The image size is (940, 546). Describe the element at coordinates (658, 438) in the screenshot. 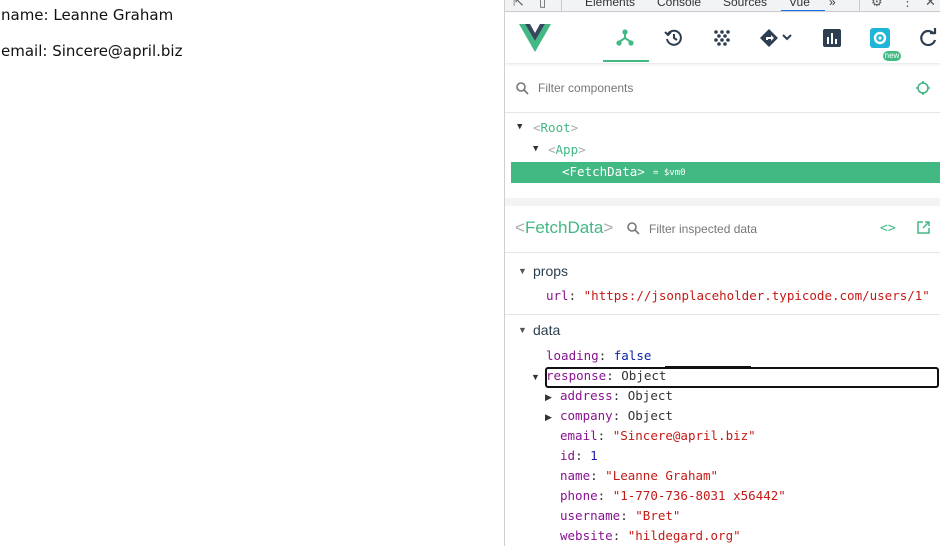

I see `response-email: email: "Sincere@april.biz"` at that location.